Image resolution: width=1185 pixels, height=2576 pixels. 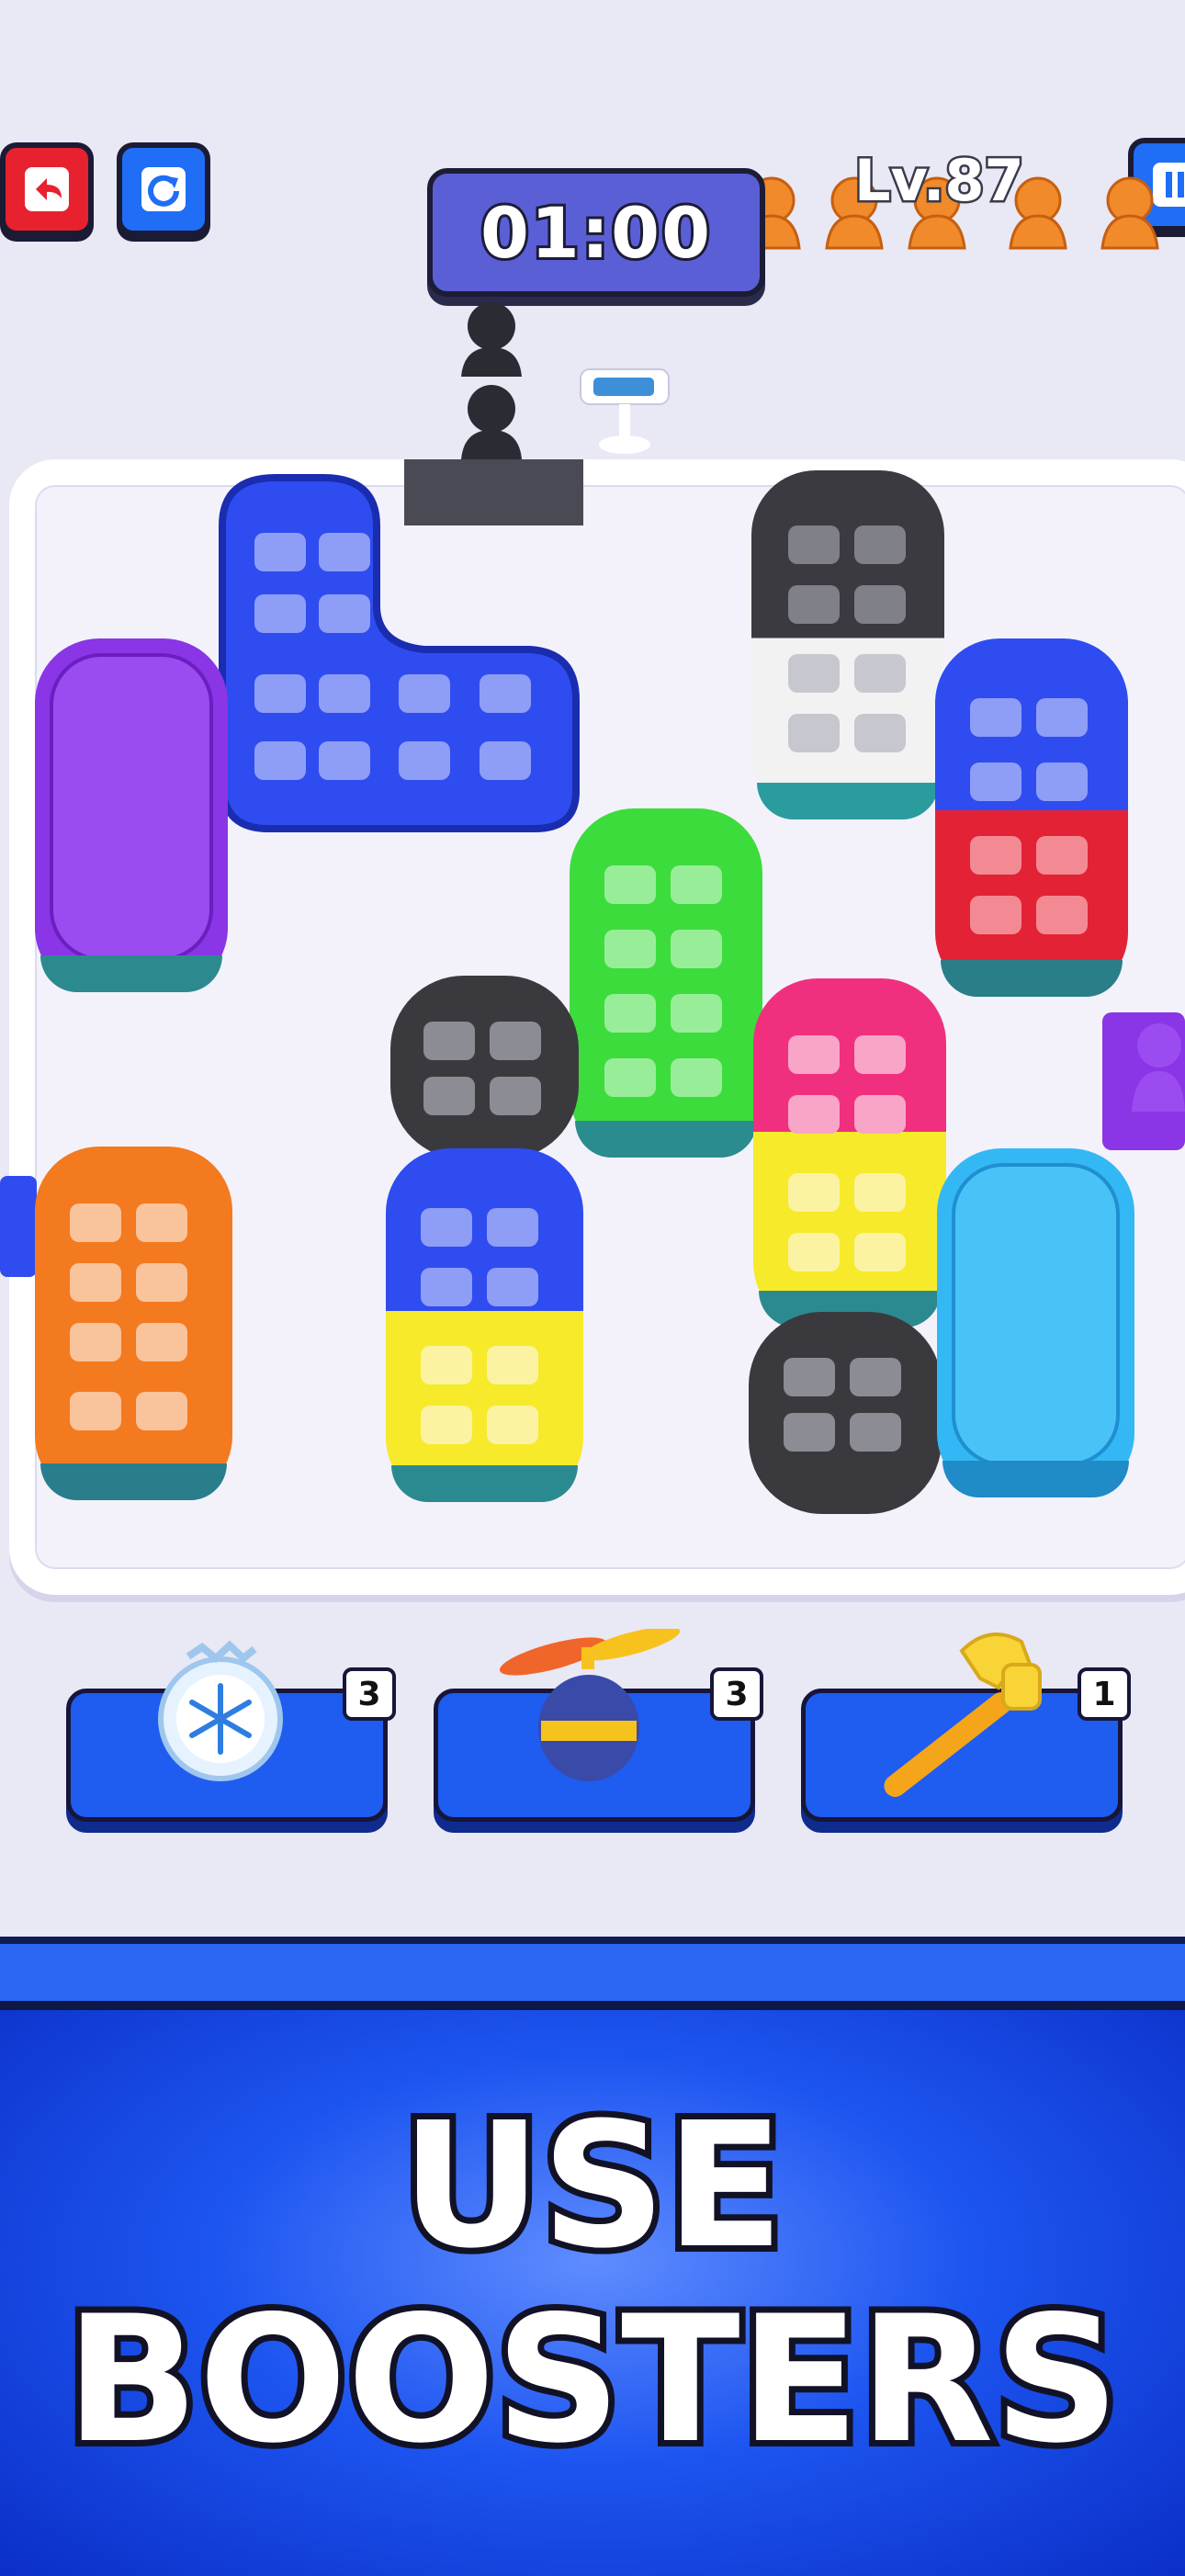 I want to click on propeller-count-badge: 3, so click(x=736, y=1694).